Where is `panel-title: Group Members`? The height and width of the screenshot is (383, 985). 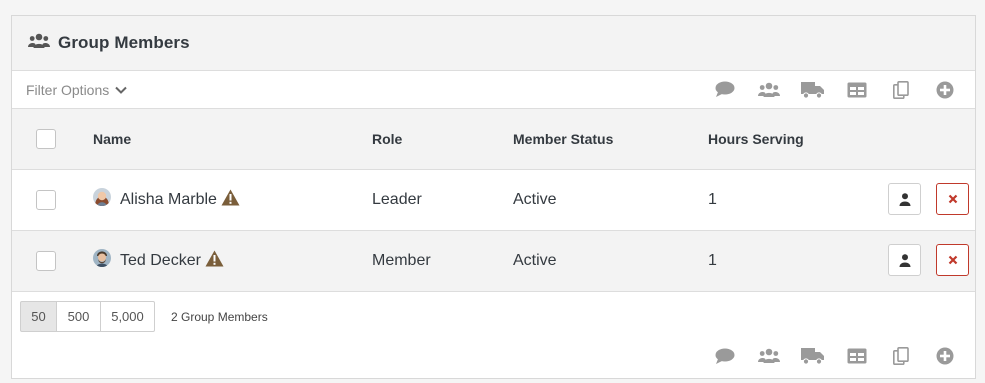 panel-title: Group Members is located at coordinates (124, 42).